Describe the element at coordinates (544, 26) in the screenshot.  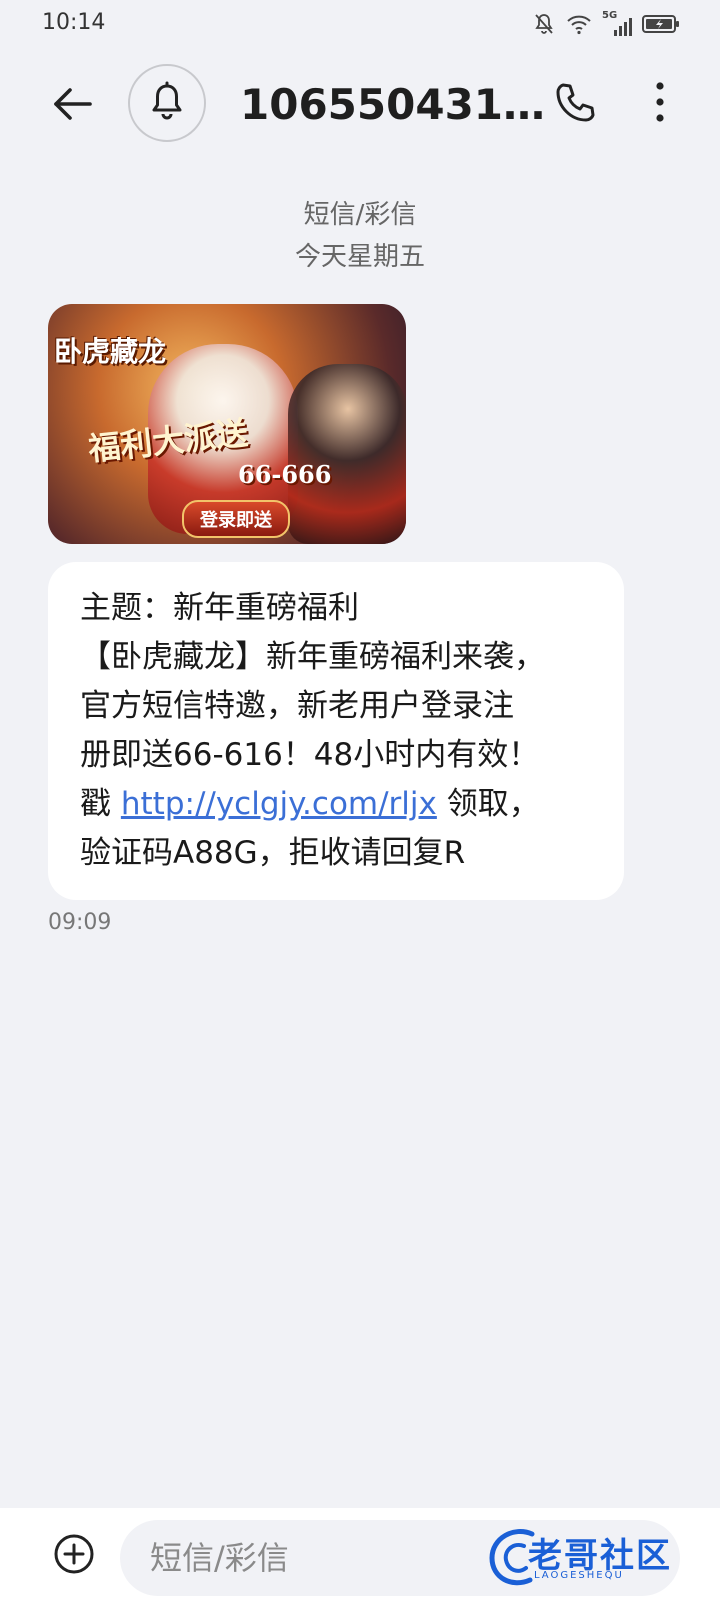
I see `mute-icon` at that location.